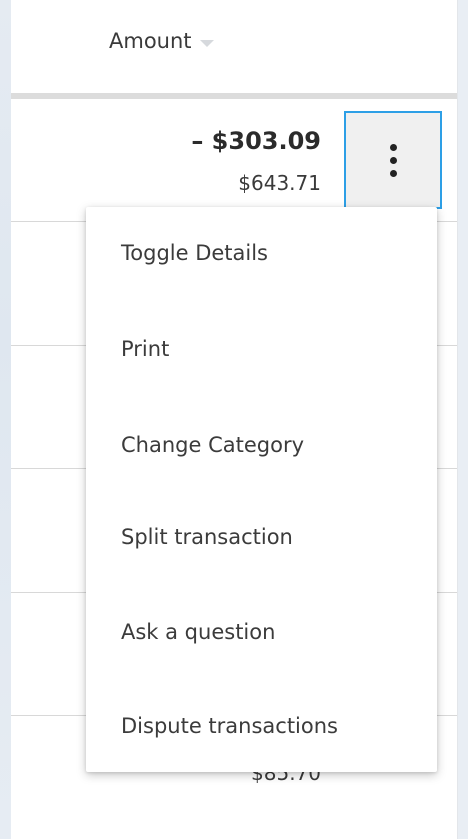 The width and height of the screenshot is (468, 839). Describe the element at coordinates (212, 445) in the screenshot. I see `menu-item-change-category: Change Category` at that location.